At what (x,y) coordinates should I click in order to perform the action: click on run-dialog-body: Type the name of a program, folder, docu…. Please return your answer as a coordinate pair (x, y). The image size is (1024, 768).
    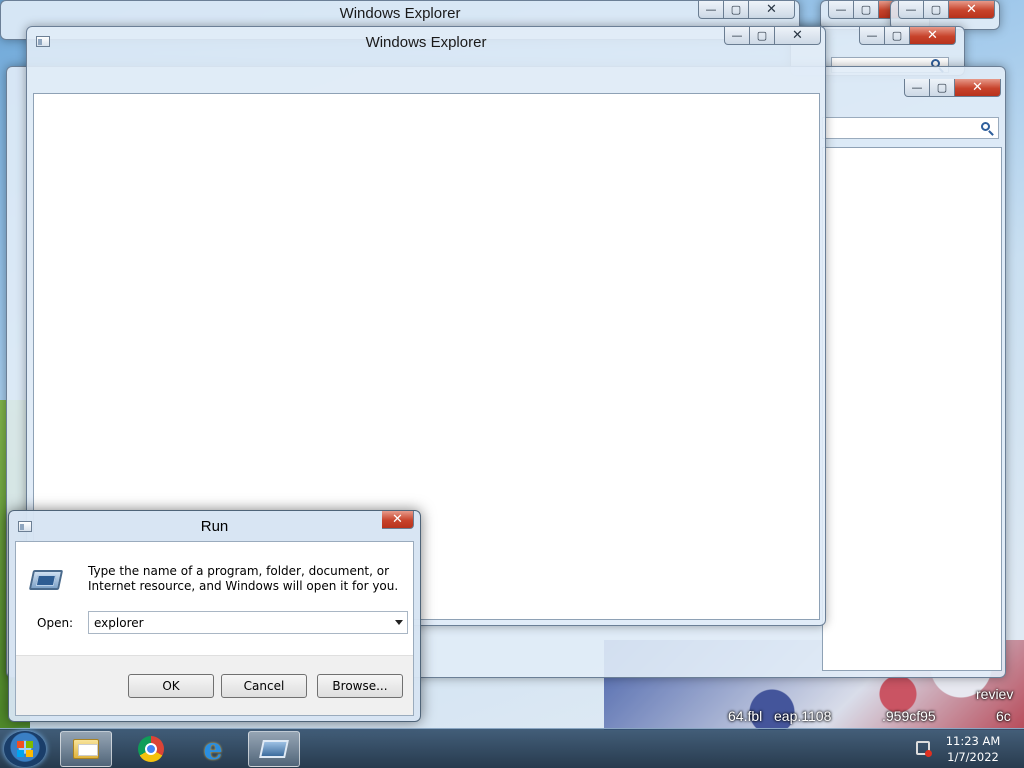
    Looking at the image, I should click on (214, 628).